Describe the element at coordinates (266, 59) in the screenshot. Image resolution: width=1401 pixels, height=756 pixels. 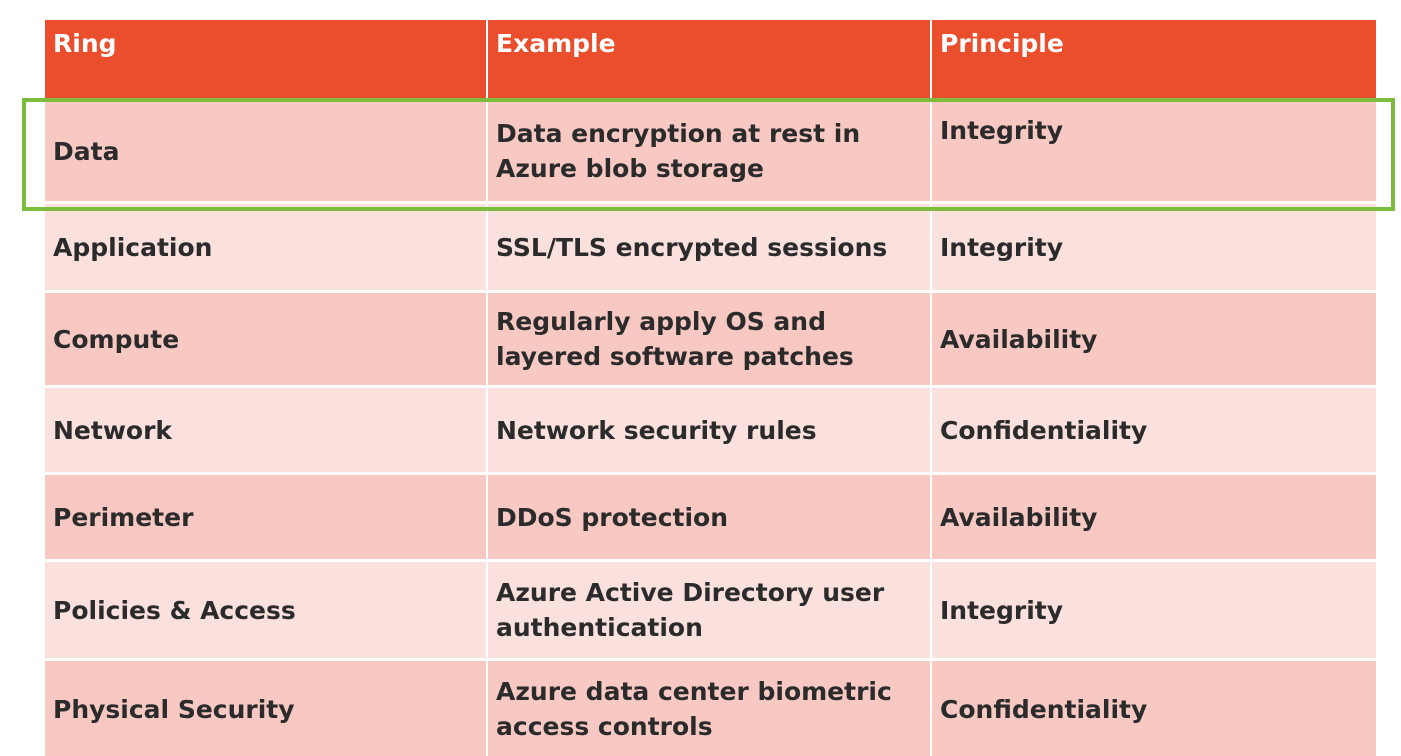
I see `header-ring: Ring` at that location.